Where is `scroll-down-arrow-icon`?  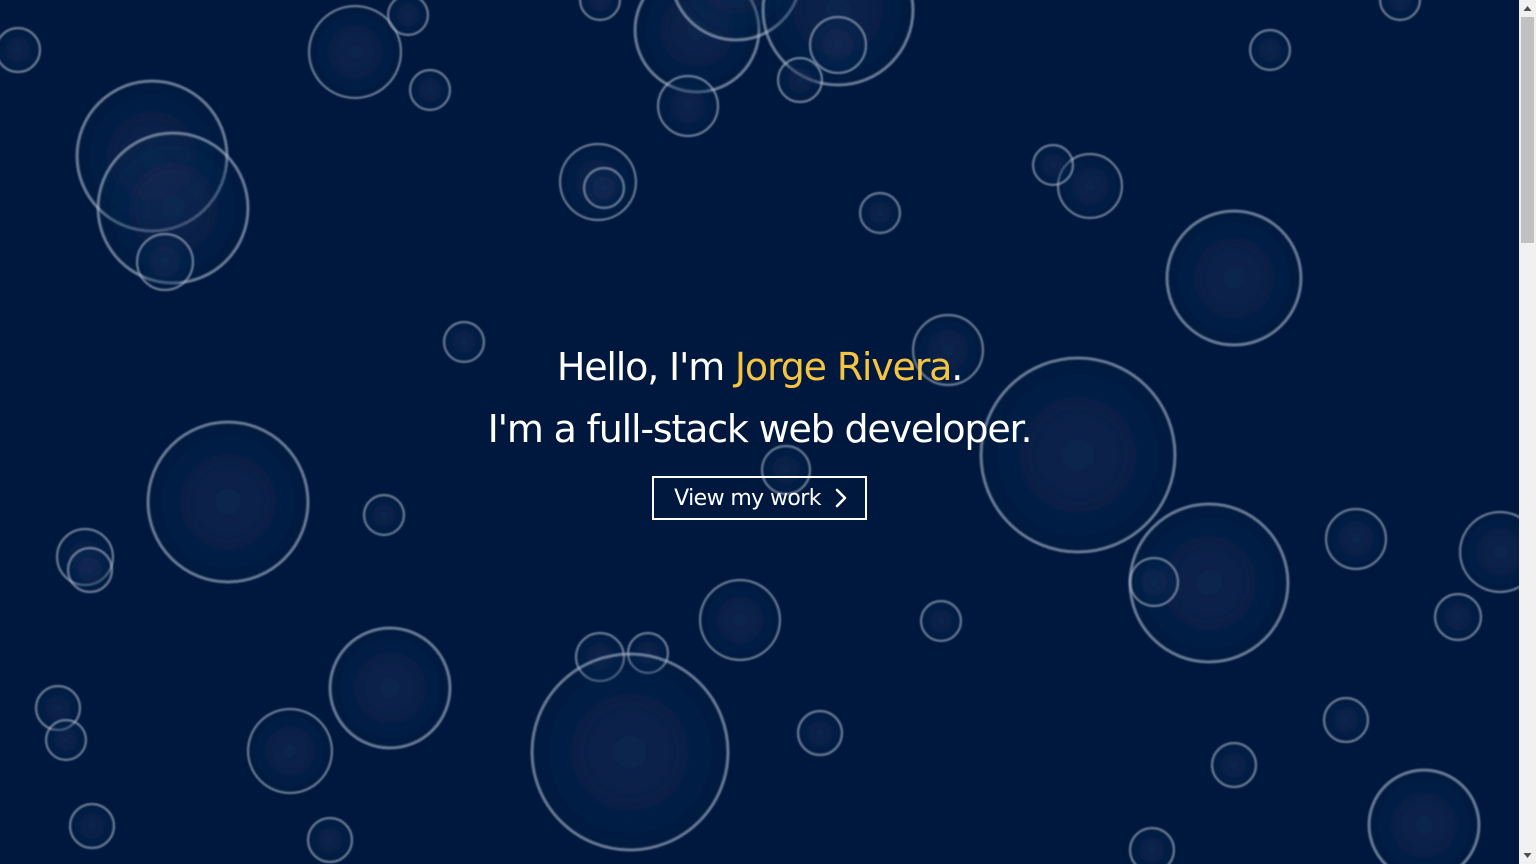
scroll-down-arrow-icon is located at coordinates (1527, 855).